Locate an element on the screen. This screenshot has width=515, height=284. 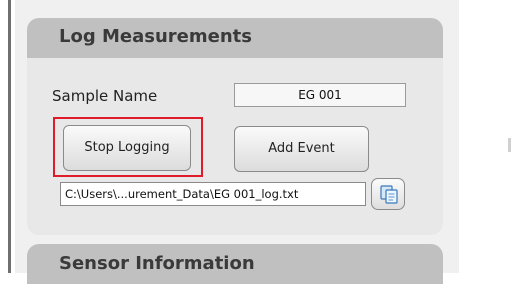
right-pane is located at coordinates (487, 136).